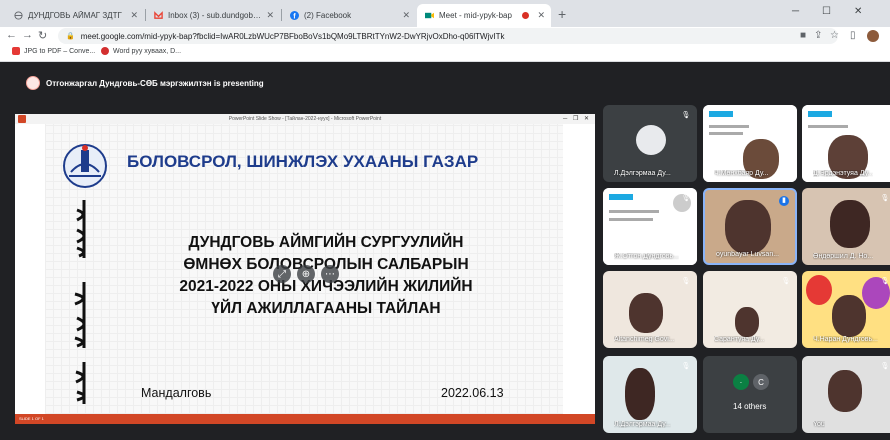  Describe the element at coordinates (818, 35) in the screenshot. I see `share-icon: ⇪` at that location.